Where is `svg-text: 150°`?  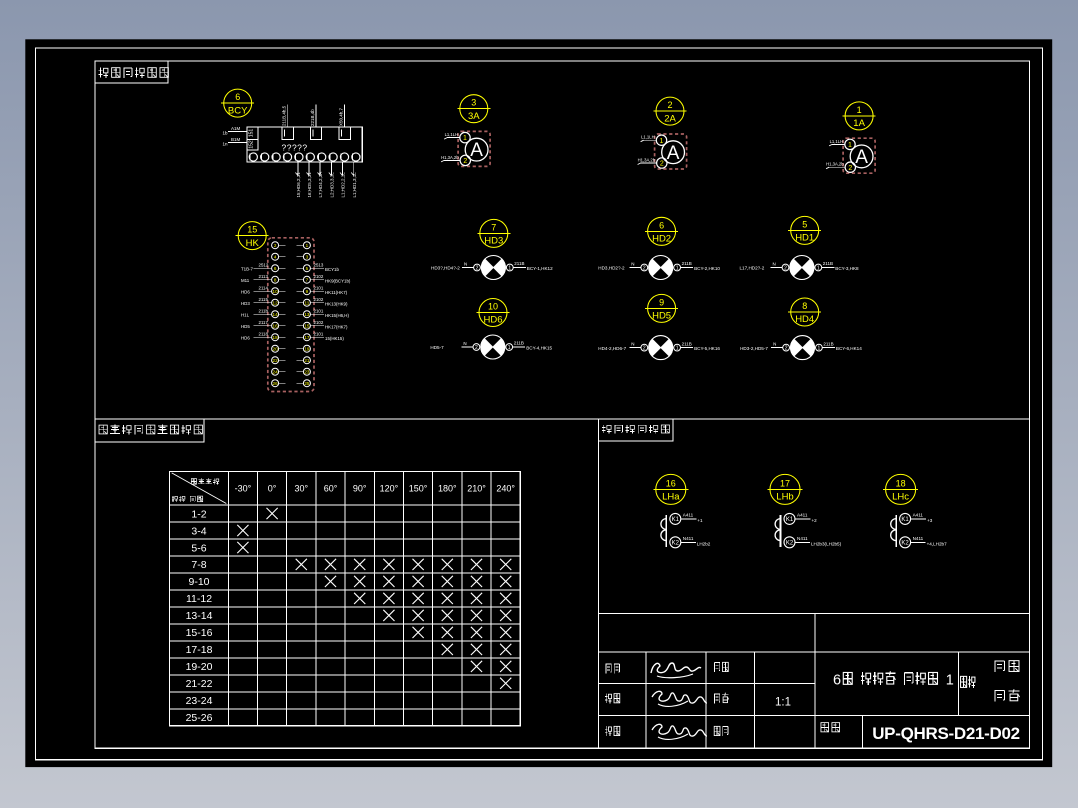 svg-text: 150° is located at coordinates (418, 489).